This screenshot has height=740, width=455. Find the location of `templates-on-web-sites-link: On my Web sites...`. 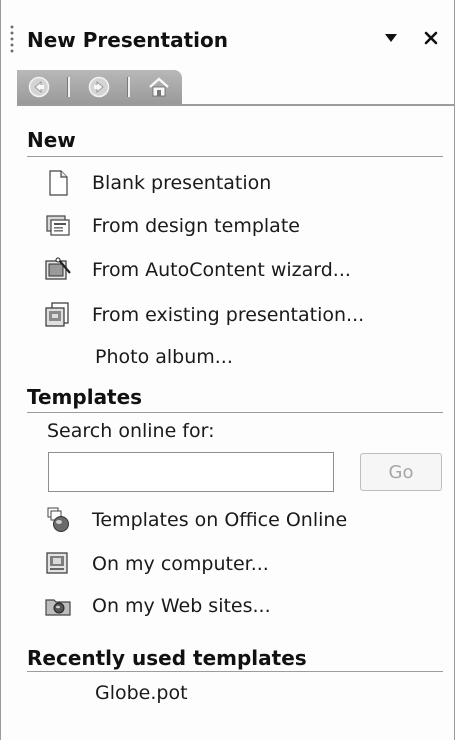

templates-on-web-sites-link: On my Web sites... is located at coordinates (156, 606).